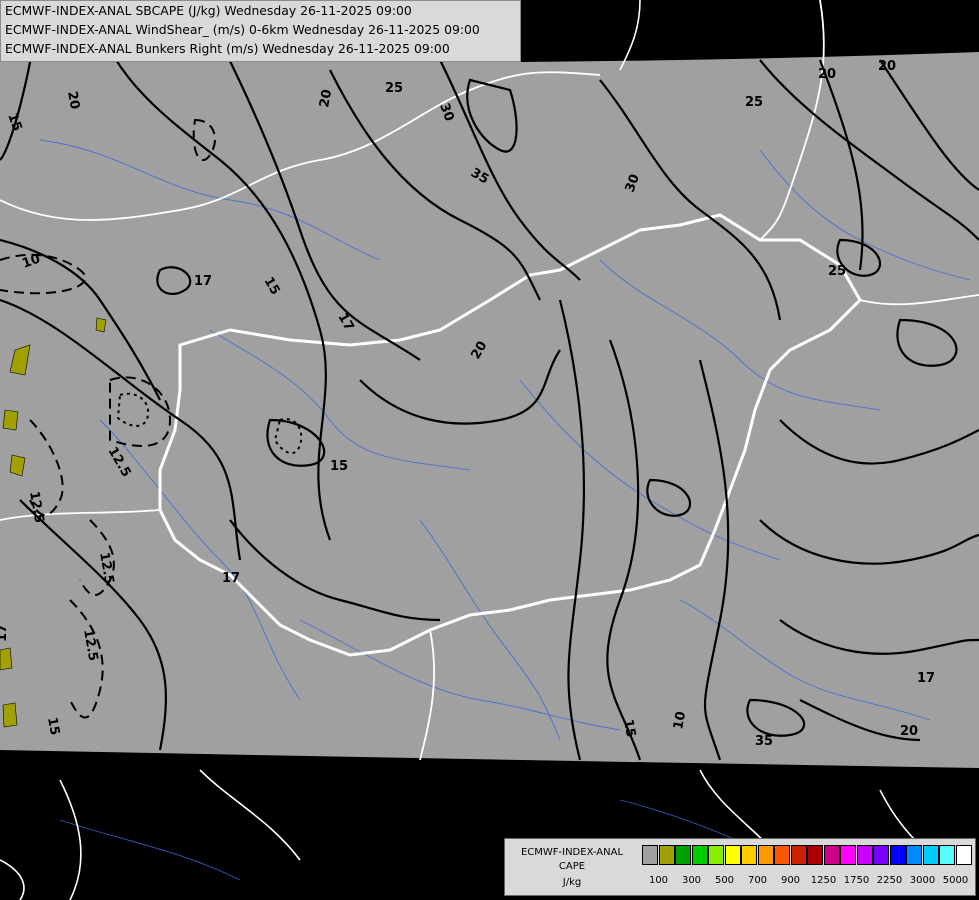  What do you see at coordinates (922, 880) in the screenshot?
I see `legend-tick-label: 3000` at bounding box center [922, 880].